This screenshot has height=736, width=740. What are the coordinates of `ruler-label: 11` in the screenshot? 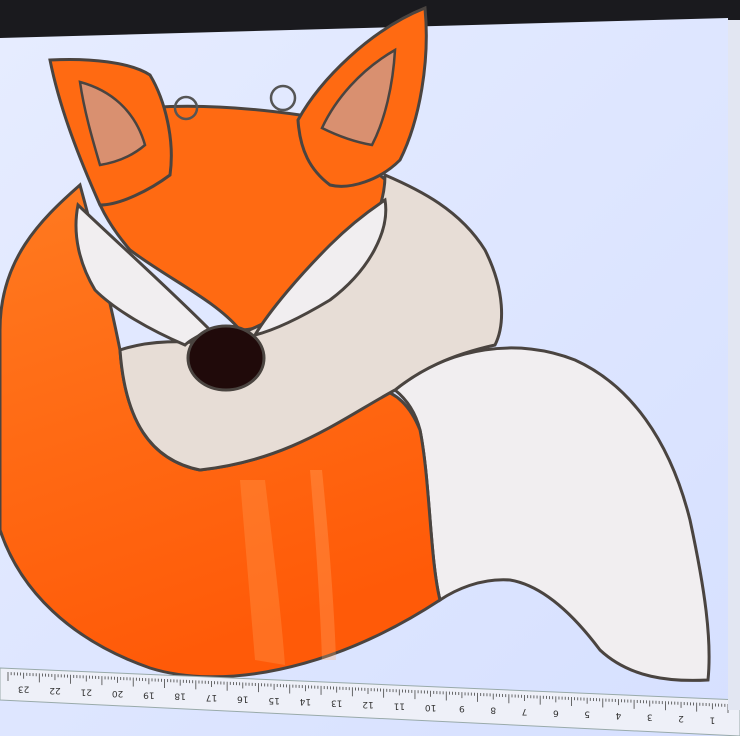 It's located at (399, 705).